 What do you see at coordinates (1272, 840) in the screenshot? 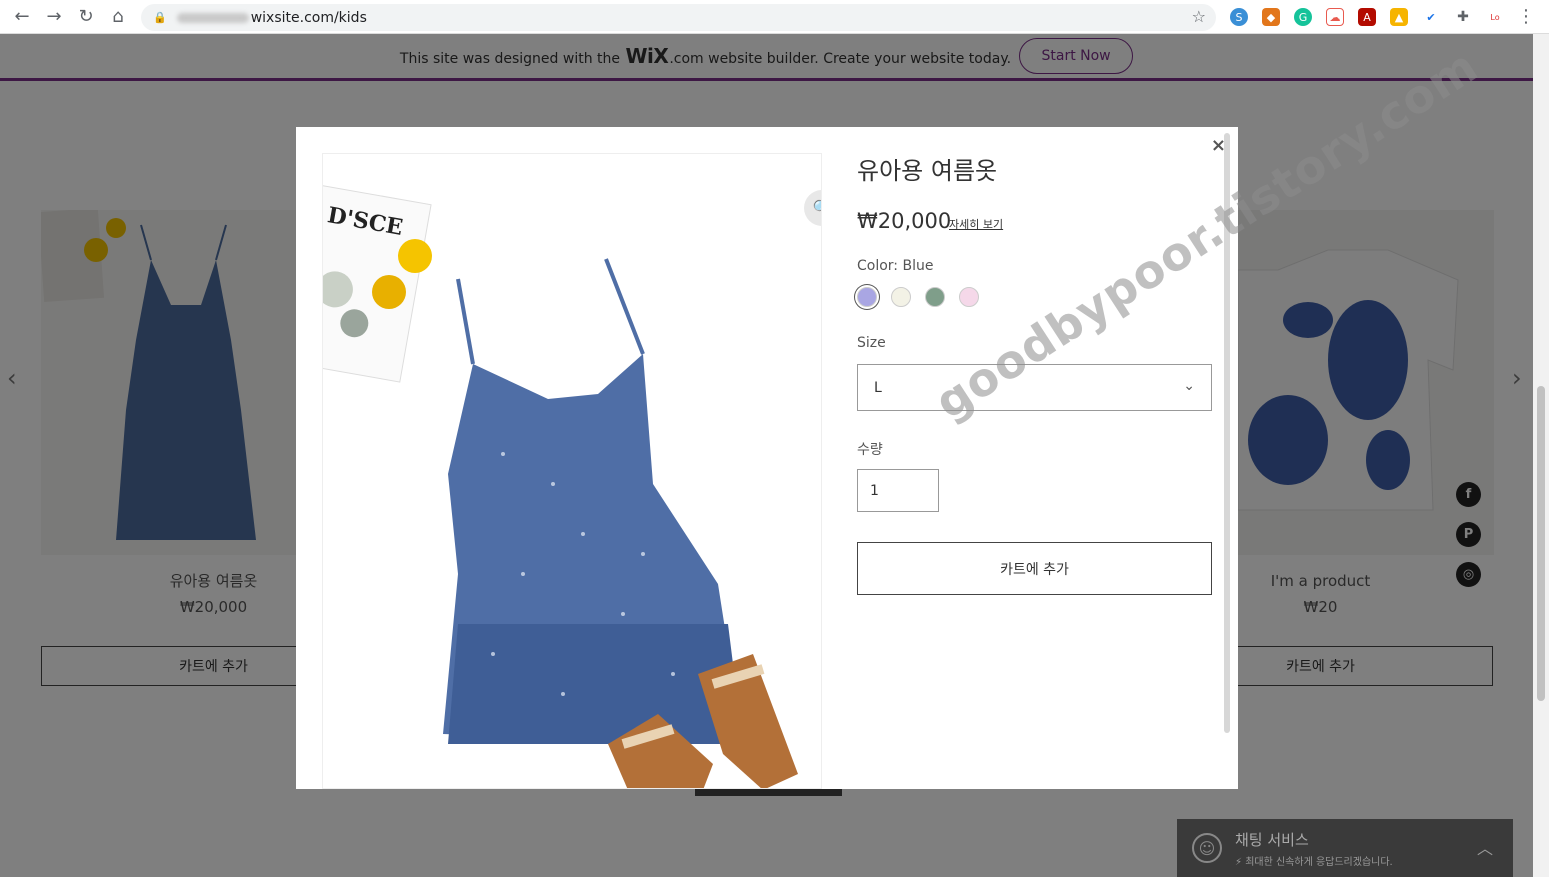
I see `chat-title: 채팅 서비스` at bounding box center [1272, 840].